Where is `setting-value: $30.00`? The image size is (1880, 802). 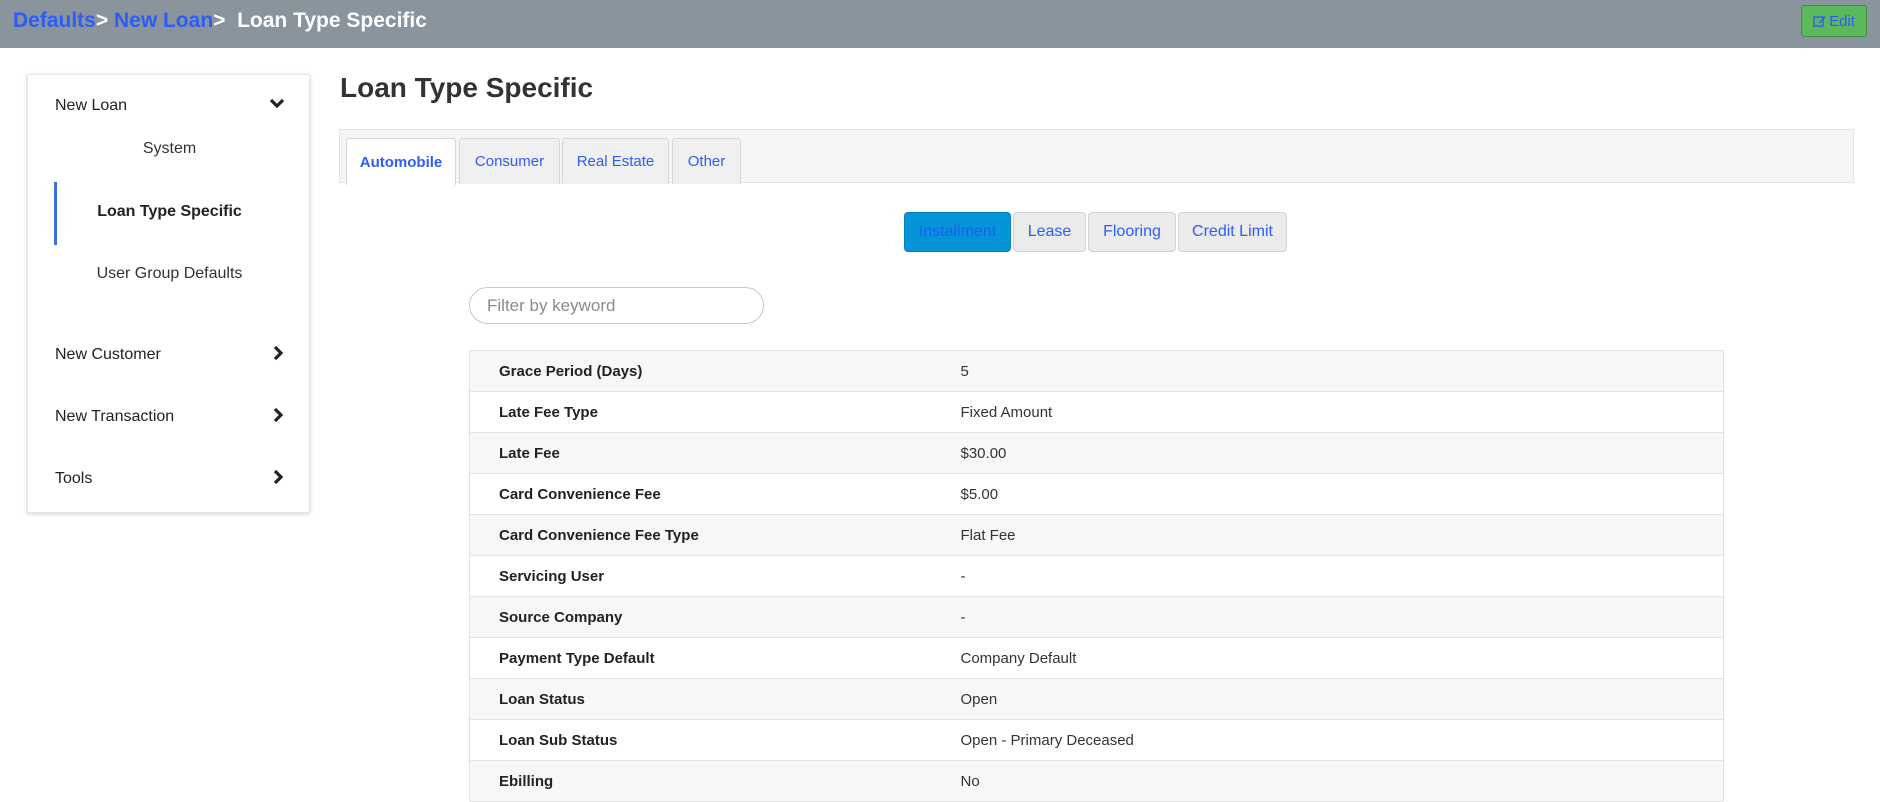
setting-value: $30.00 is located at coordinates (1342, 453).